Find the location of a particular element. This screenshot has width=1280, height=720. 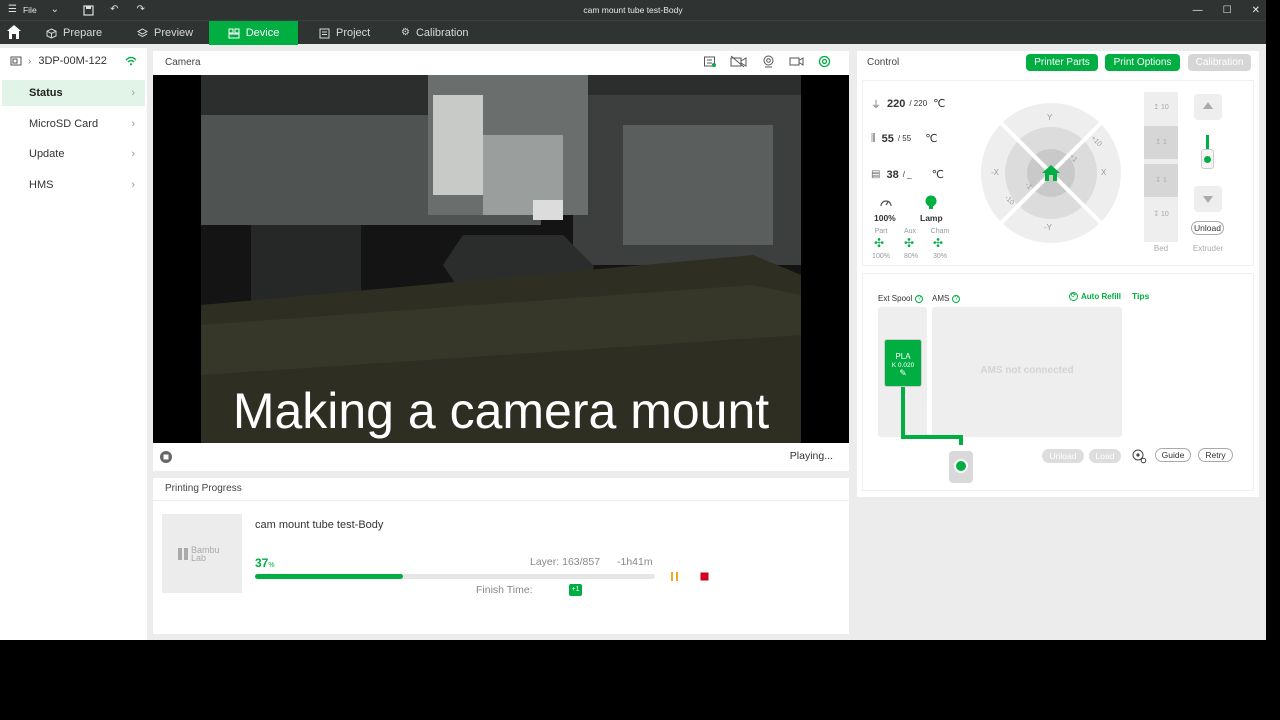

extruder-unload-button: Unload is located at coordinates (1207, 228).